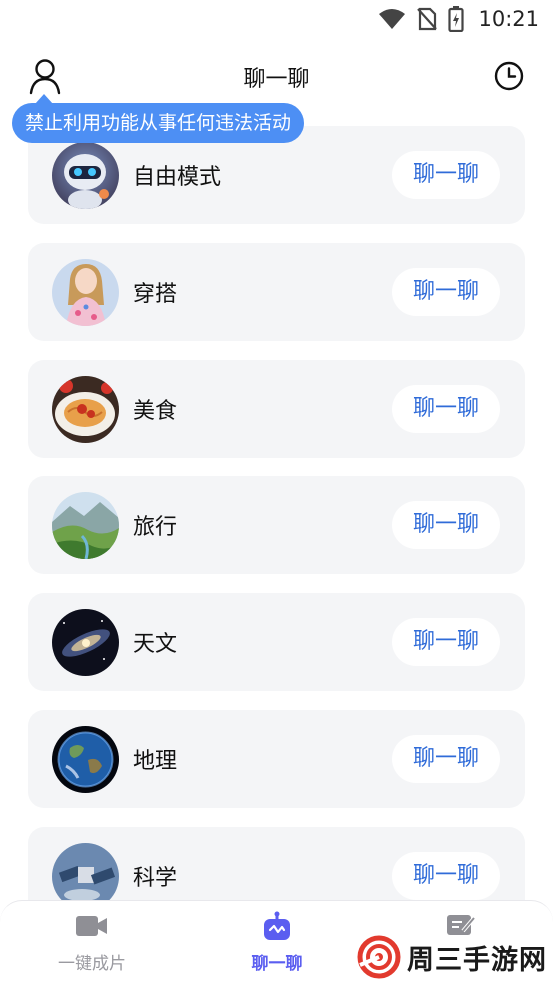 This screenshot has height=983, width=553. Describe the element at coordinates (277, 942) in the screenshot. I see `nav-tab-chat: 聊一聊` at that location.